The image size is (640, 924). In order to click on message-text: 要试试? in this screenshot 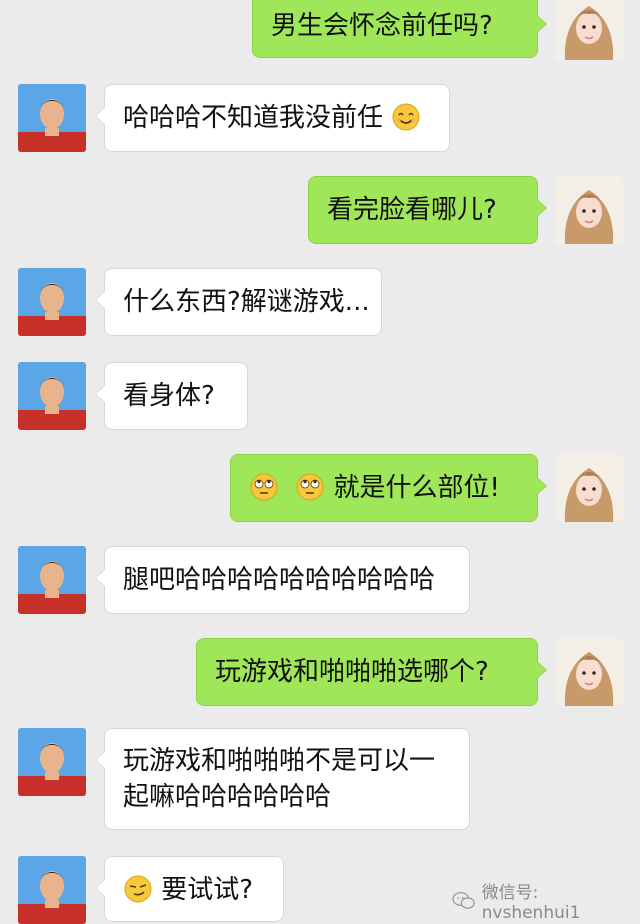, I will do `click(207, 890)`.